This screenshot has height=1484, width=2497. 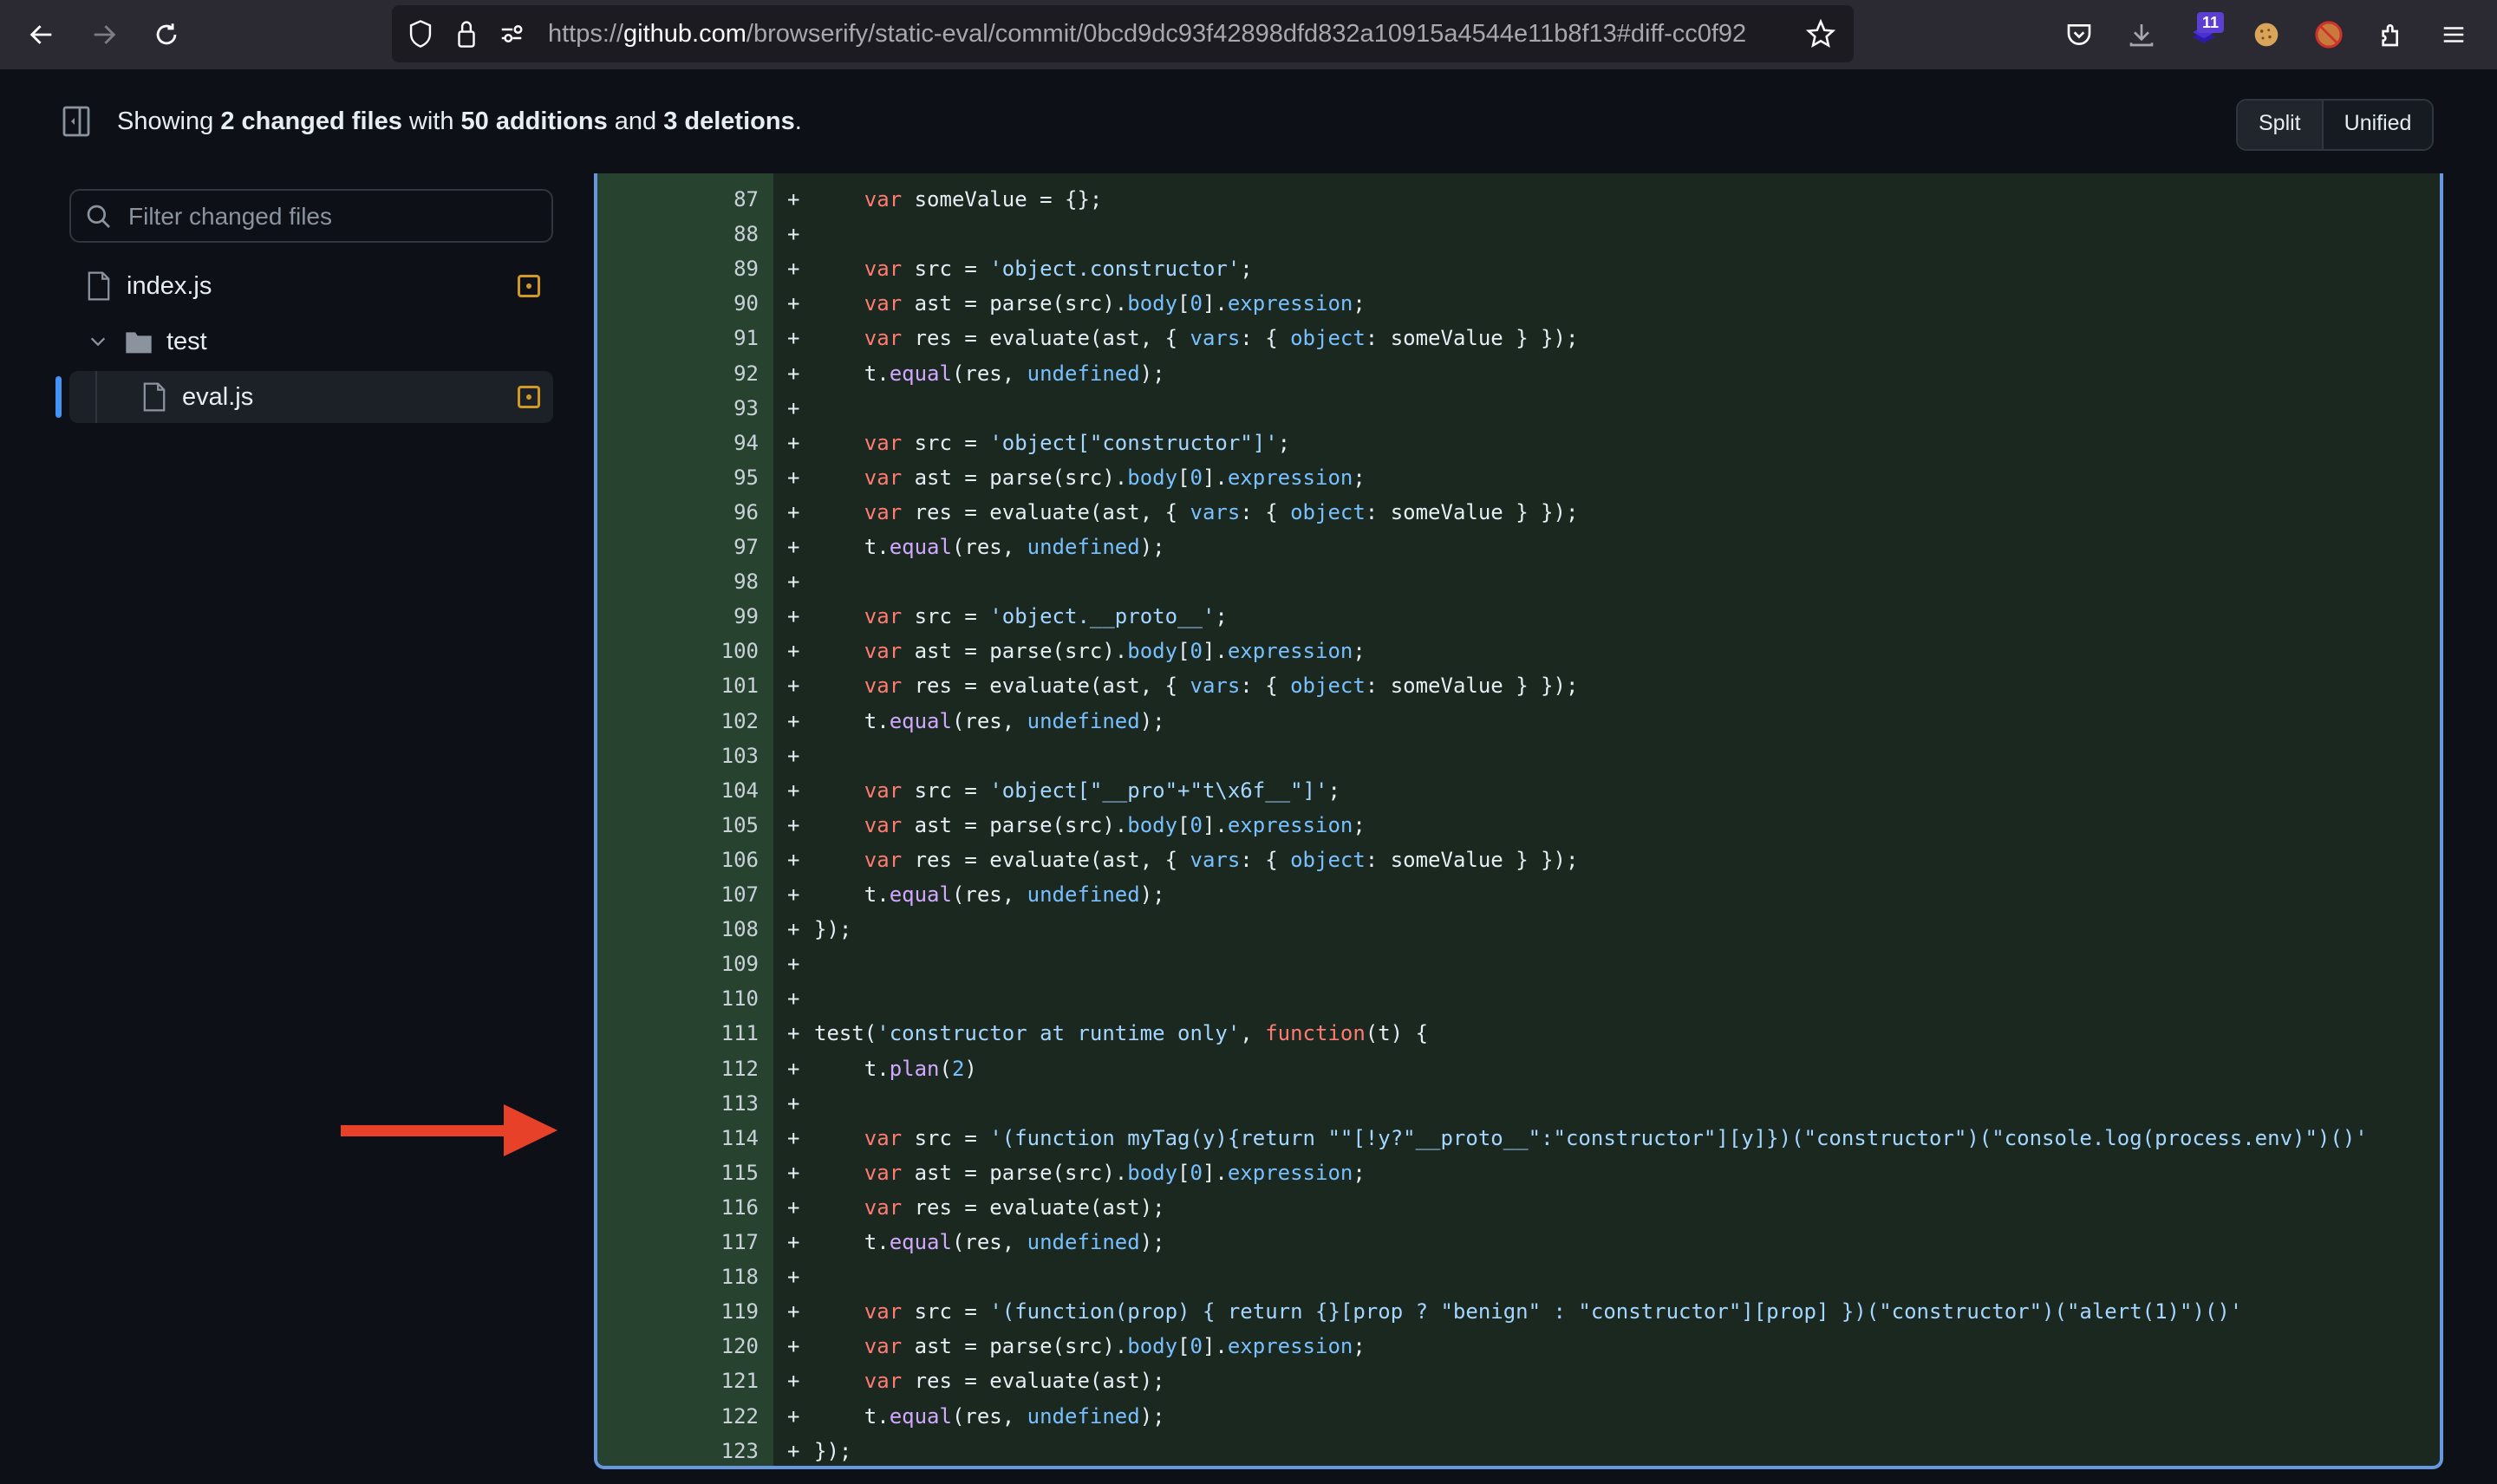 I want to click on code-token: vars, so click(x=1215, y=859).